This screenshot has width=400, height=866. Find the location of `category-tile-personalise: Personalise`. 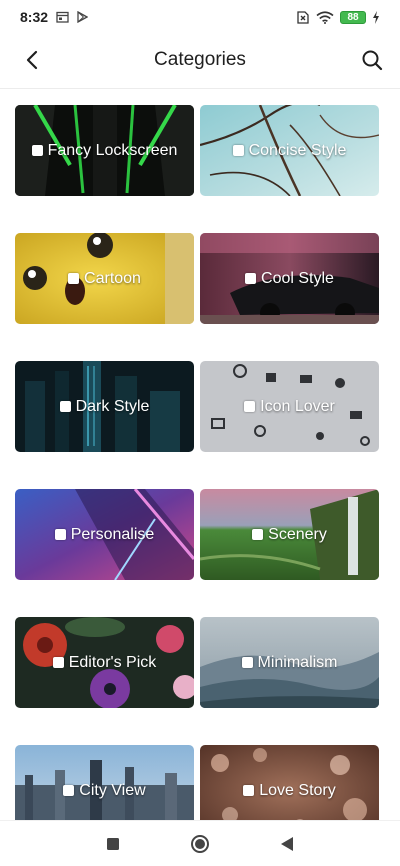

category-tile-personalise: Personalise is located at coordinates (104, 534).